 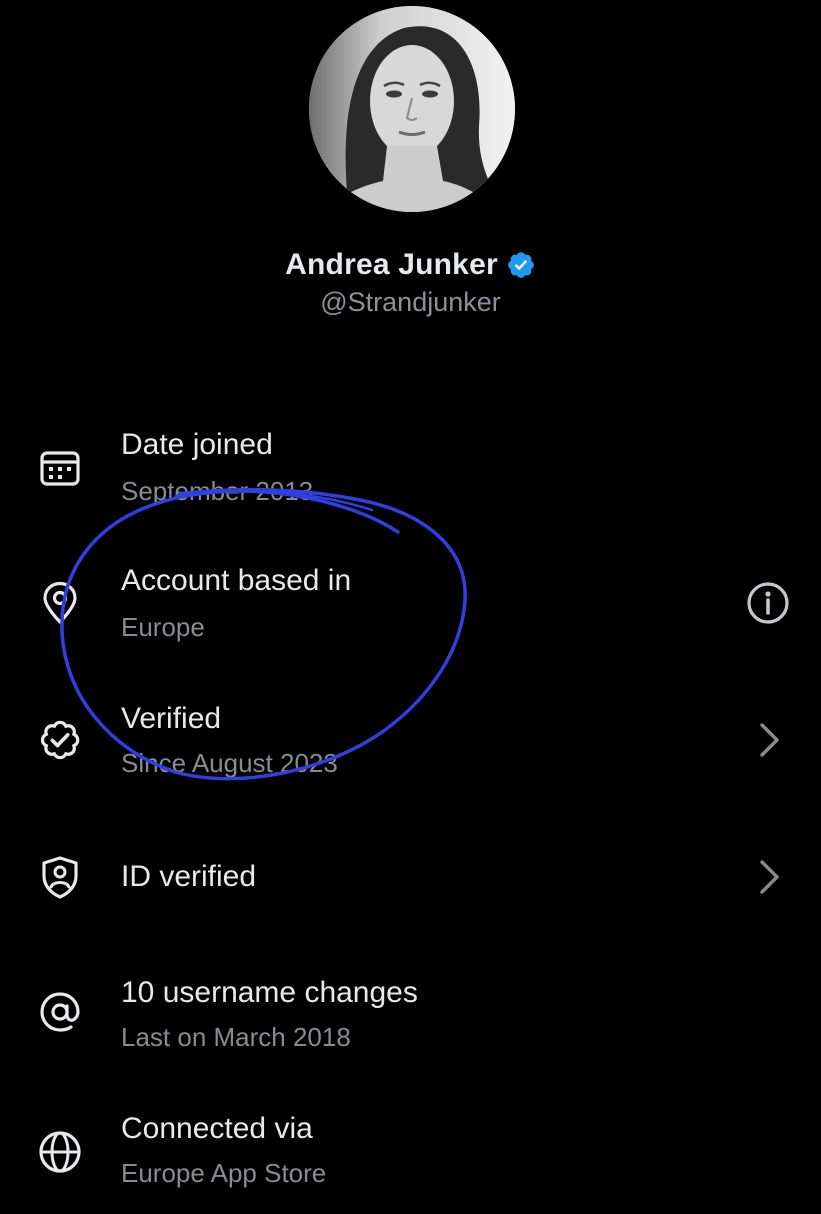 I want to click on about-item-connected-via: Connected via Europe App Store, so click(x=410, y=1159).